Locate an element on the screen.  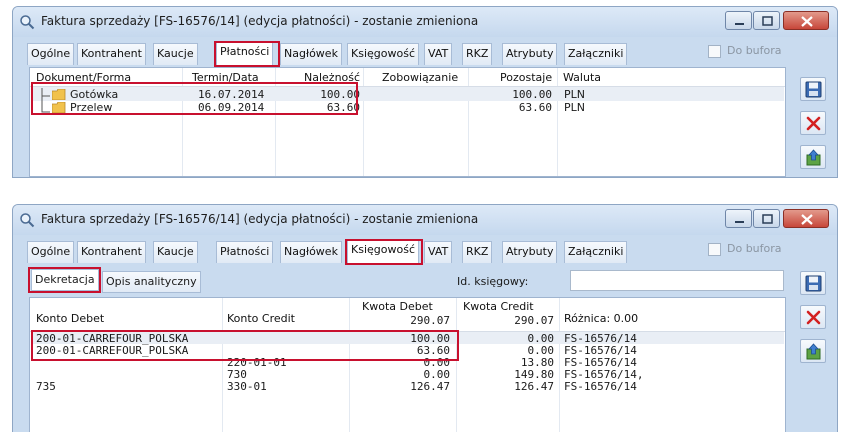
total-debet: 290.07 is located at coordinates (430, 320).